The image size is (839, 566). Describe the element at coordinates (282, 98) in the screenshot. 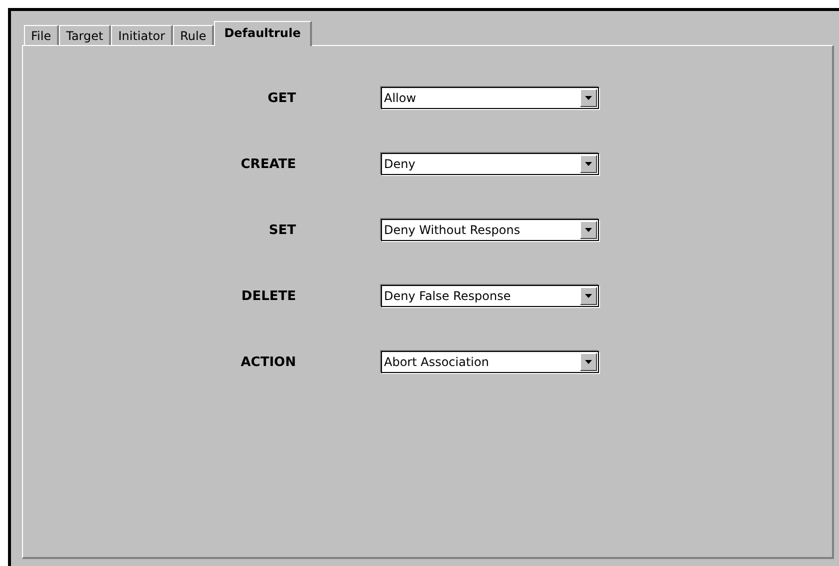

I see `rule-label: GET` at that location.